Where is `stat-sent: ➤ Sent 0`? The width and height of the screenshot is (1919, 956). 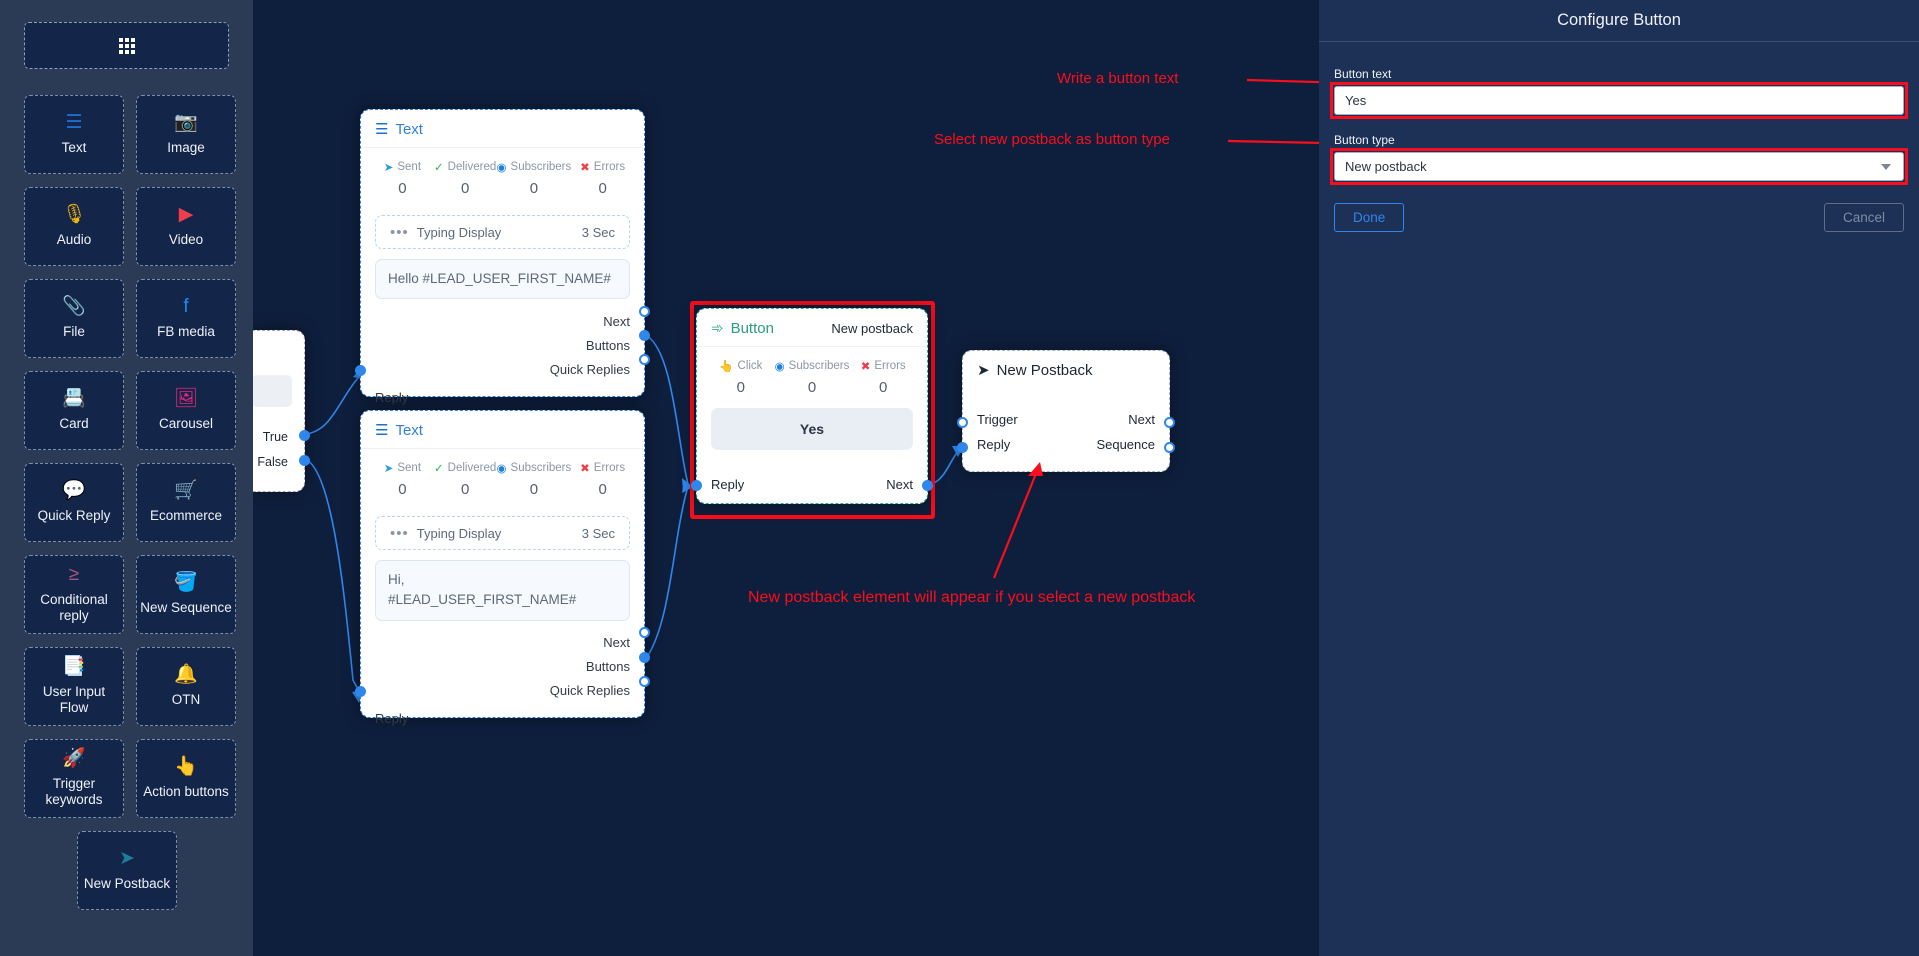
stat-sent: ➤ Sent 0 is located at coordinates (402, 178).